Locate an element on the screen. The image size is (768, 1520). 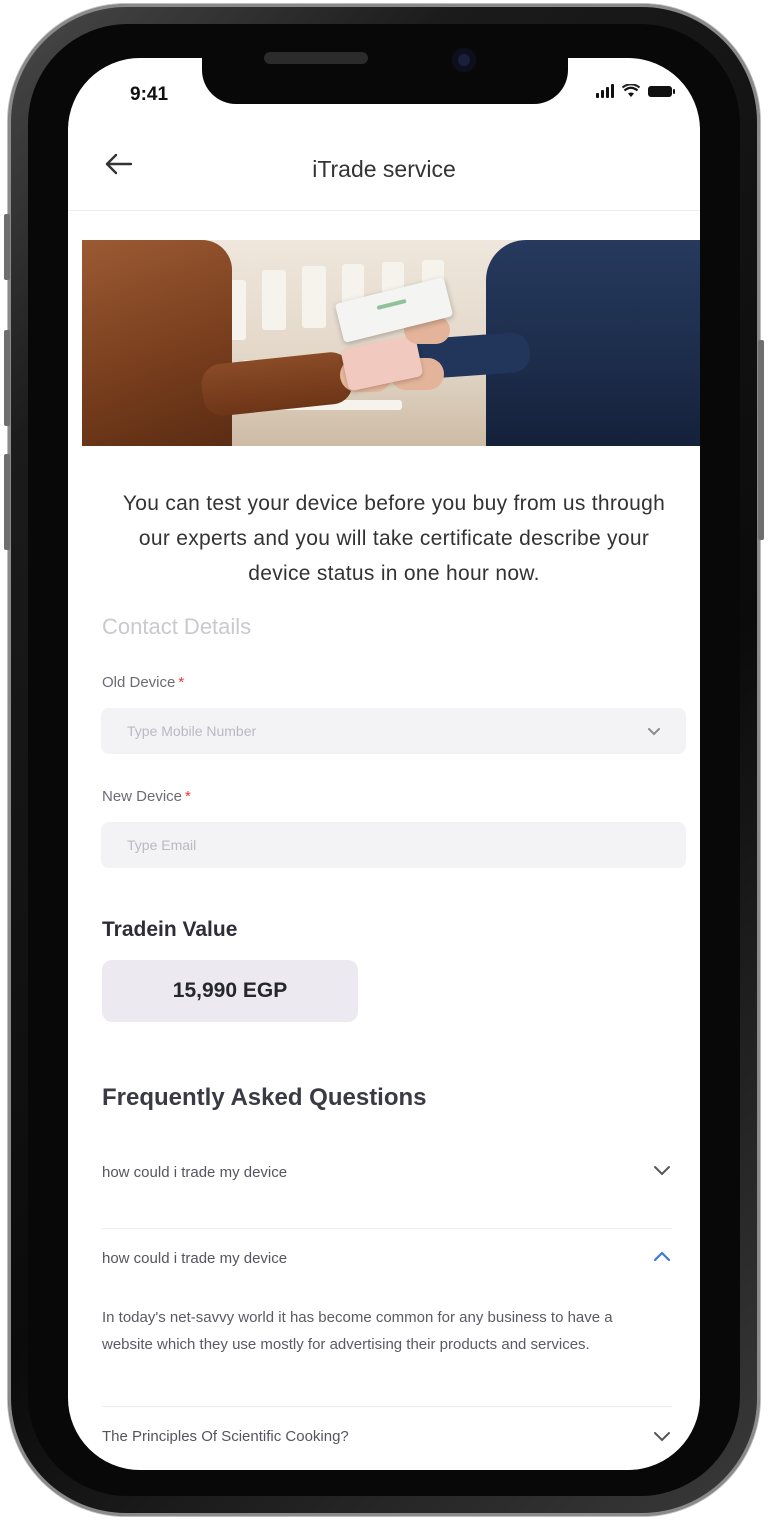
wifi-icon is located at coordinates (631, 90).